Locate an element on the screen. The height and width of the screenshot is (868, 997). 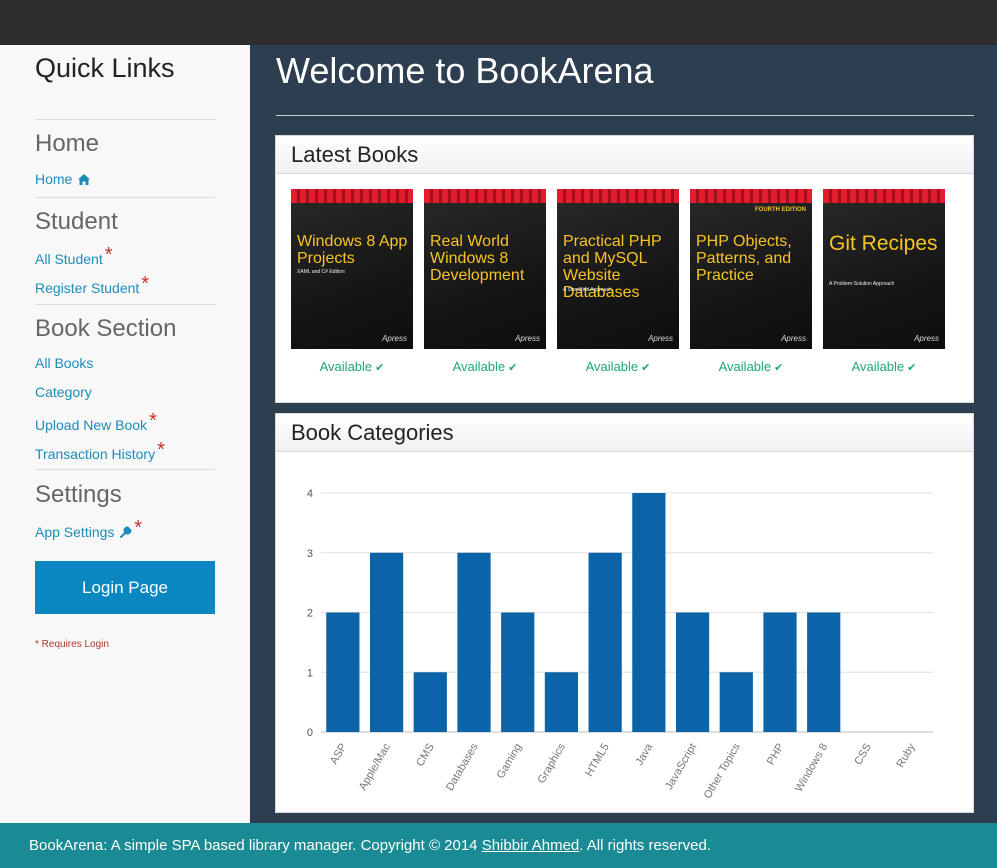
book-title: Windows 8 App Projects is located at coordinates (352, 250).